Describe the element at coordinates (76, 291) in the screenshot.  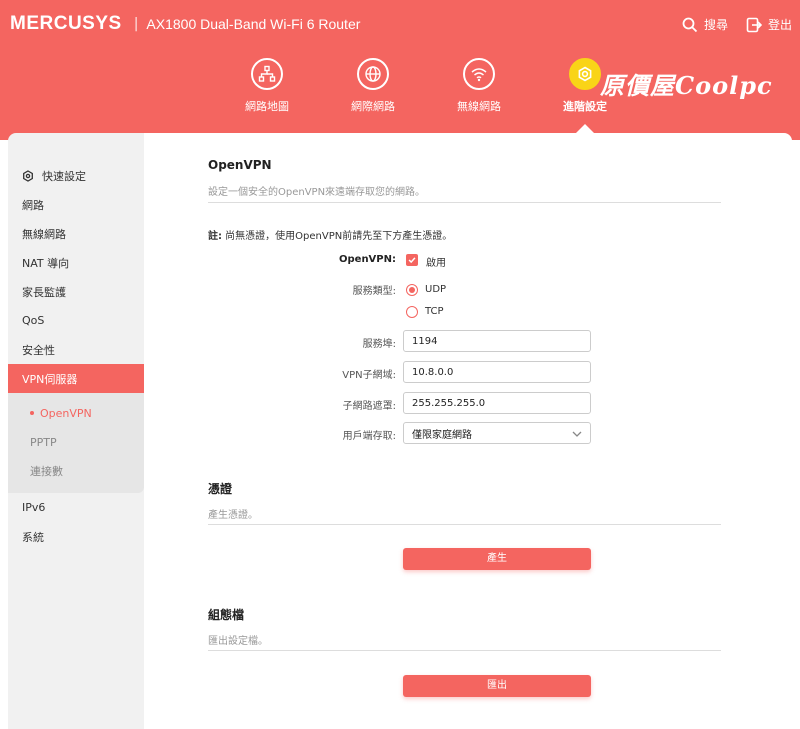
I see `sidebar-item-parental: 家長監護` at that location.